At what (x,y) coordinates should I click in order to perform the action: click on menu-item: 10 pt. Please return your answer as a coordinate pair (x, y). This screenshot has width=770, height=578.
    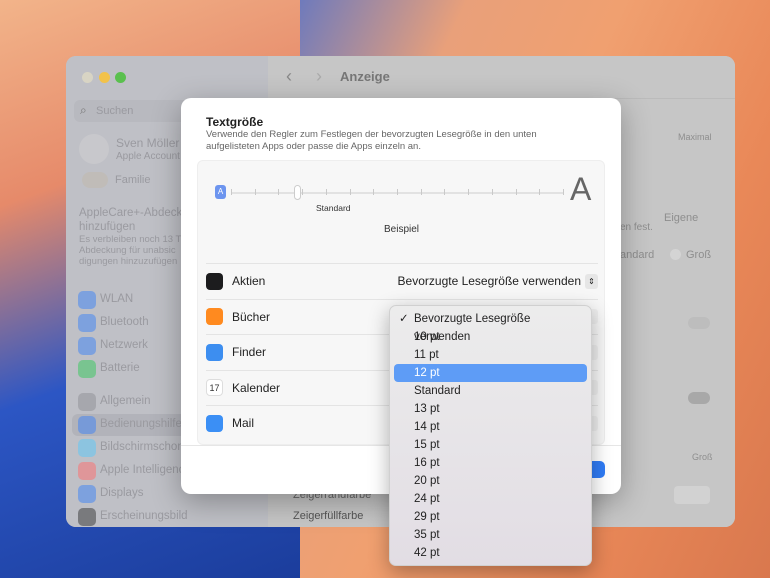
    Looking at the image, I should click on (490, 337).